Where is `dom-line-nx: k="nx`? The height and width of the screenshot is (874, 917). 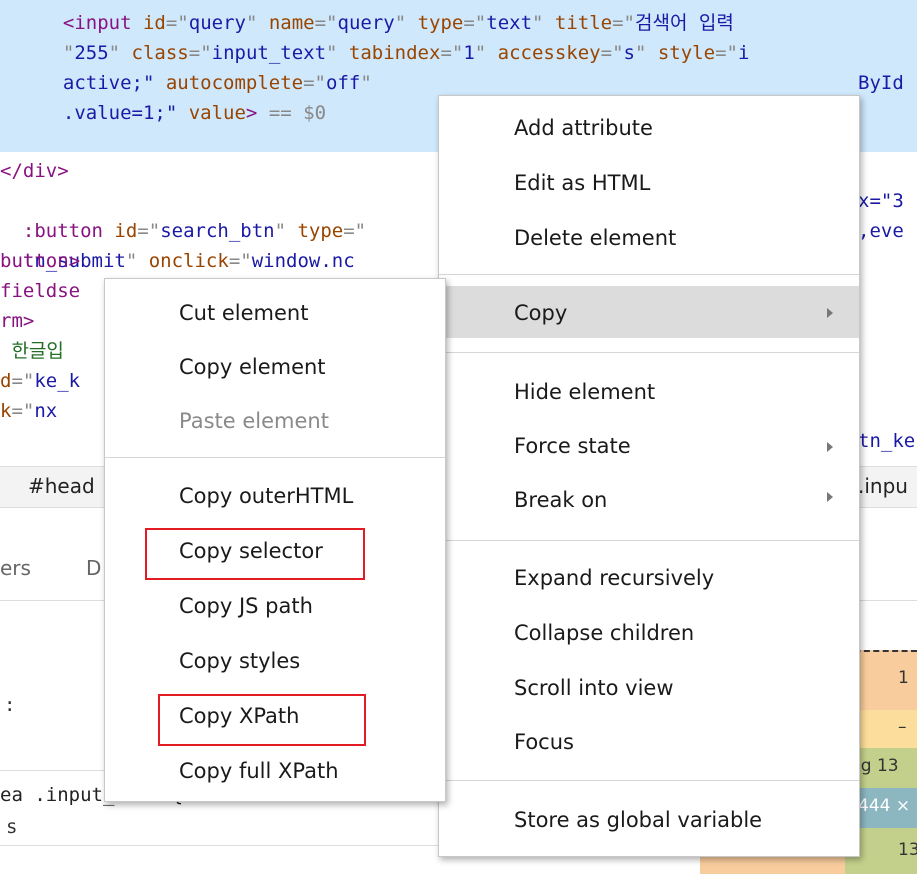
dom-line-nx: k="nx is located at coordinates (28, 411).